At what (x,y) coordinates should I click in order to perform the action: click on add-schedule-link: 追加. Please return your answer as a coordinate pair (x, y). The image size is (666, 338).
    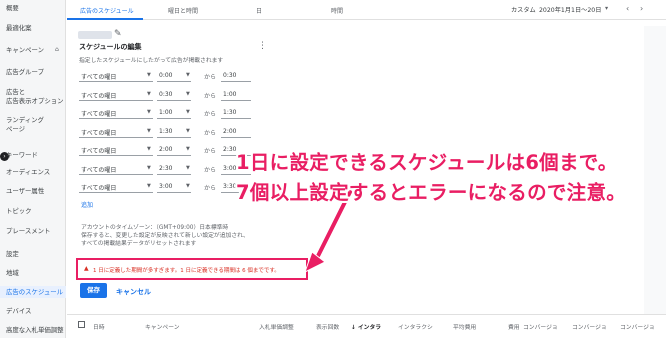
    Looking at the image, I should click on (87, 204).